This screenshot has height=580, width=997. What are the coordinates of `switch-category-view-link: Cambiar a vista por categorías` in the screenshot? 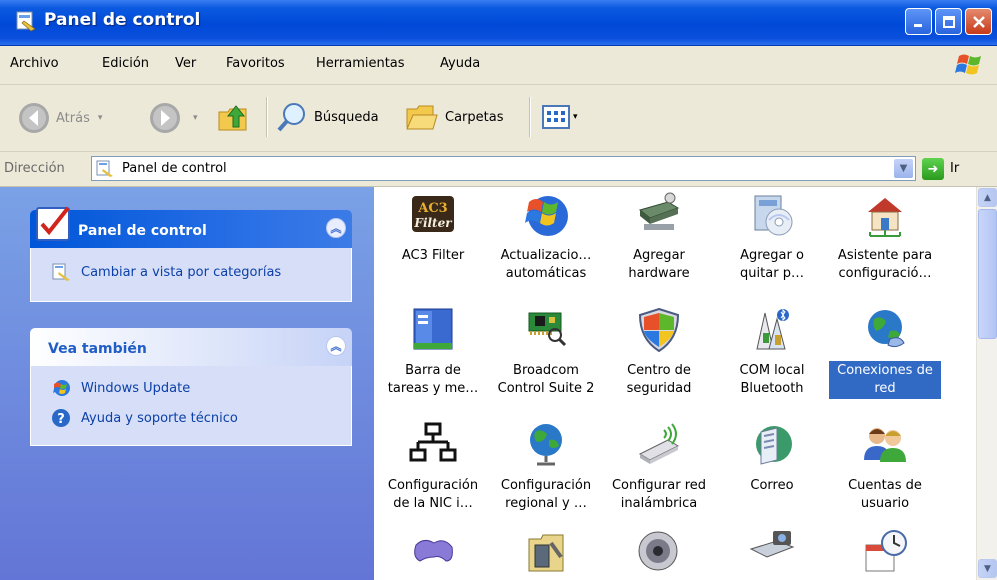 It's located at (201, 272).